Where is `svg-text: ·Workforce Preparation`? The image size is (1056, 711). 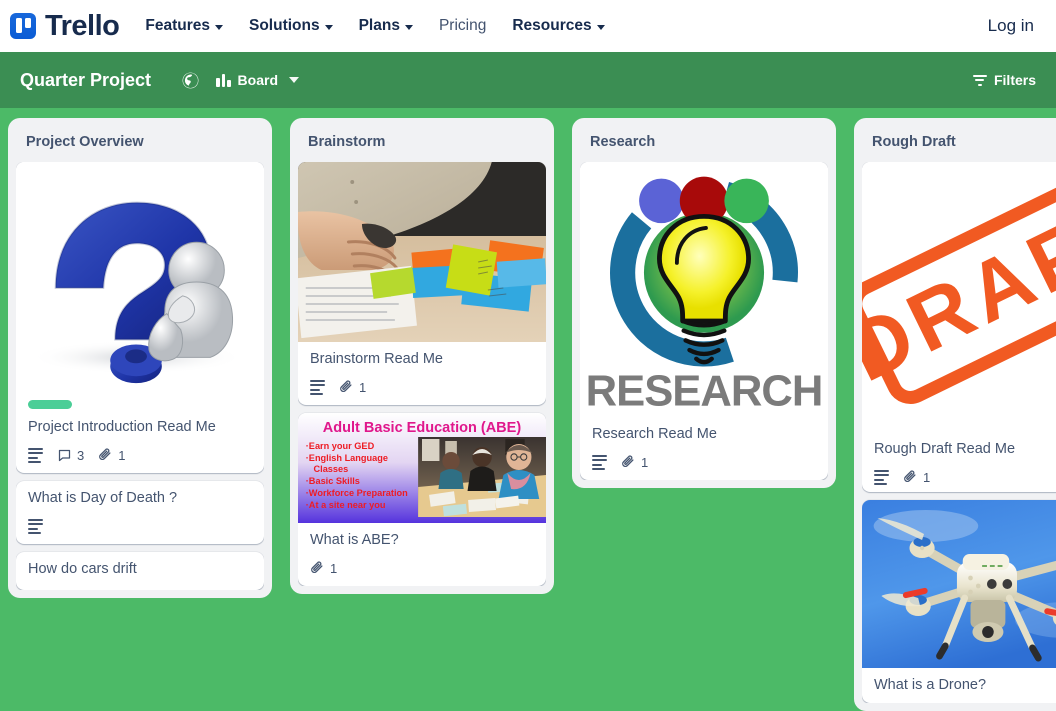 svg-text: ·Workforce Preparation is located at coordinates (357, 493).